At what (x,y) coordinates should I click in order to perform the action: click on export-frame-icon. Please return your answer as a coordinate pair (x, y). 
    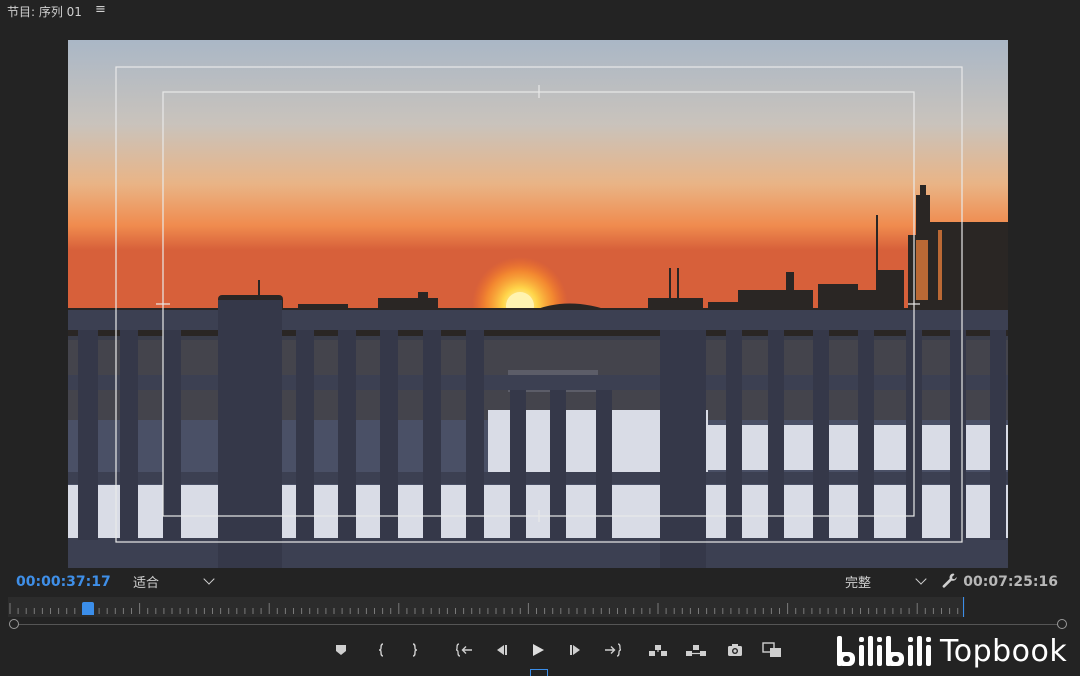
    Looking at the image, I should click on (735, 650).